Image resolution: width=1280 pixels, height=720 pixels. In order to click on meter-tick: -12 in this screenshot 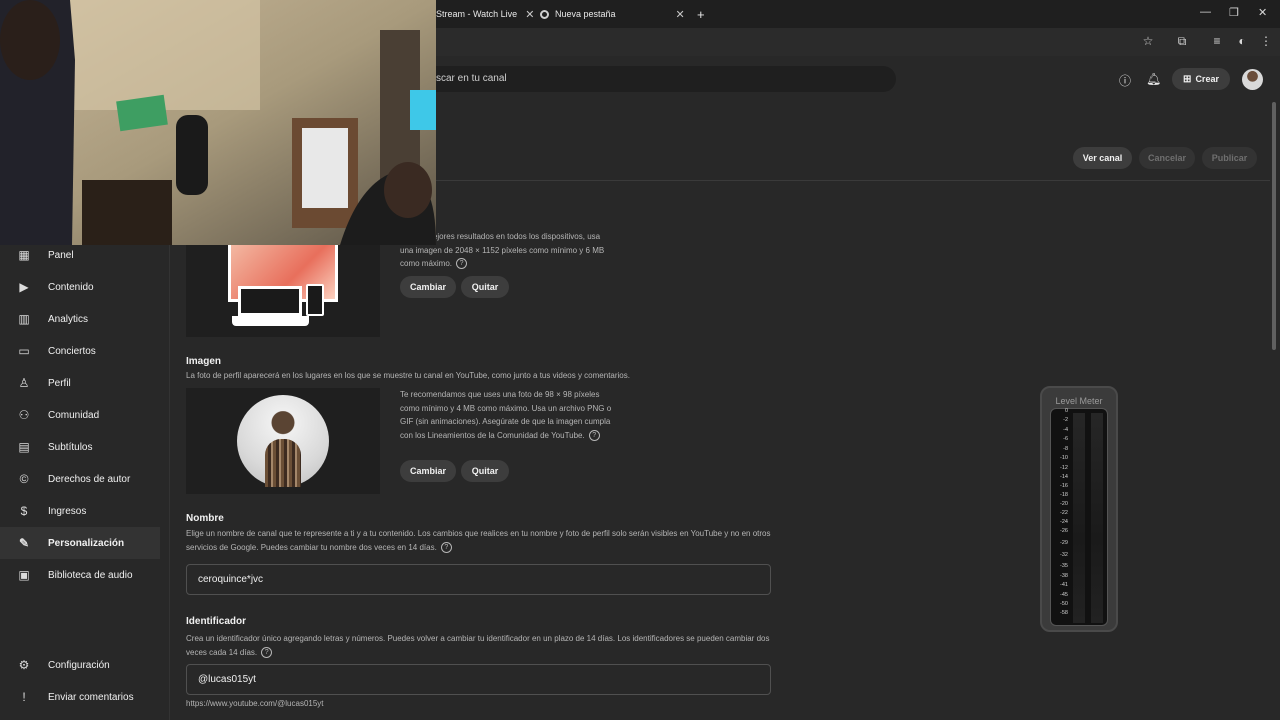, I will do `click(1064, 468)`.